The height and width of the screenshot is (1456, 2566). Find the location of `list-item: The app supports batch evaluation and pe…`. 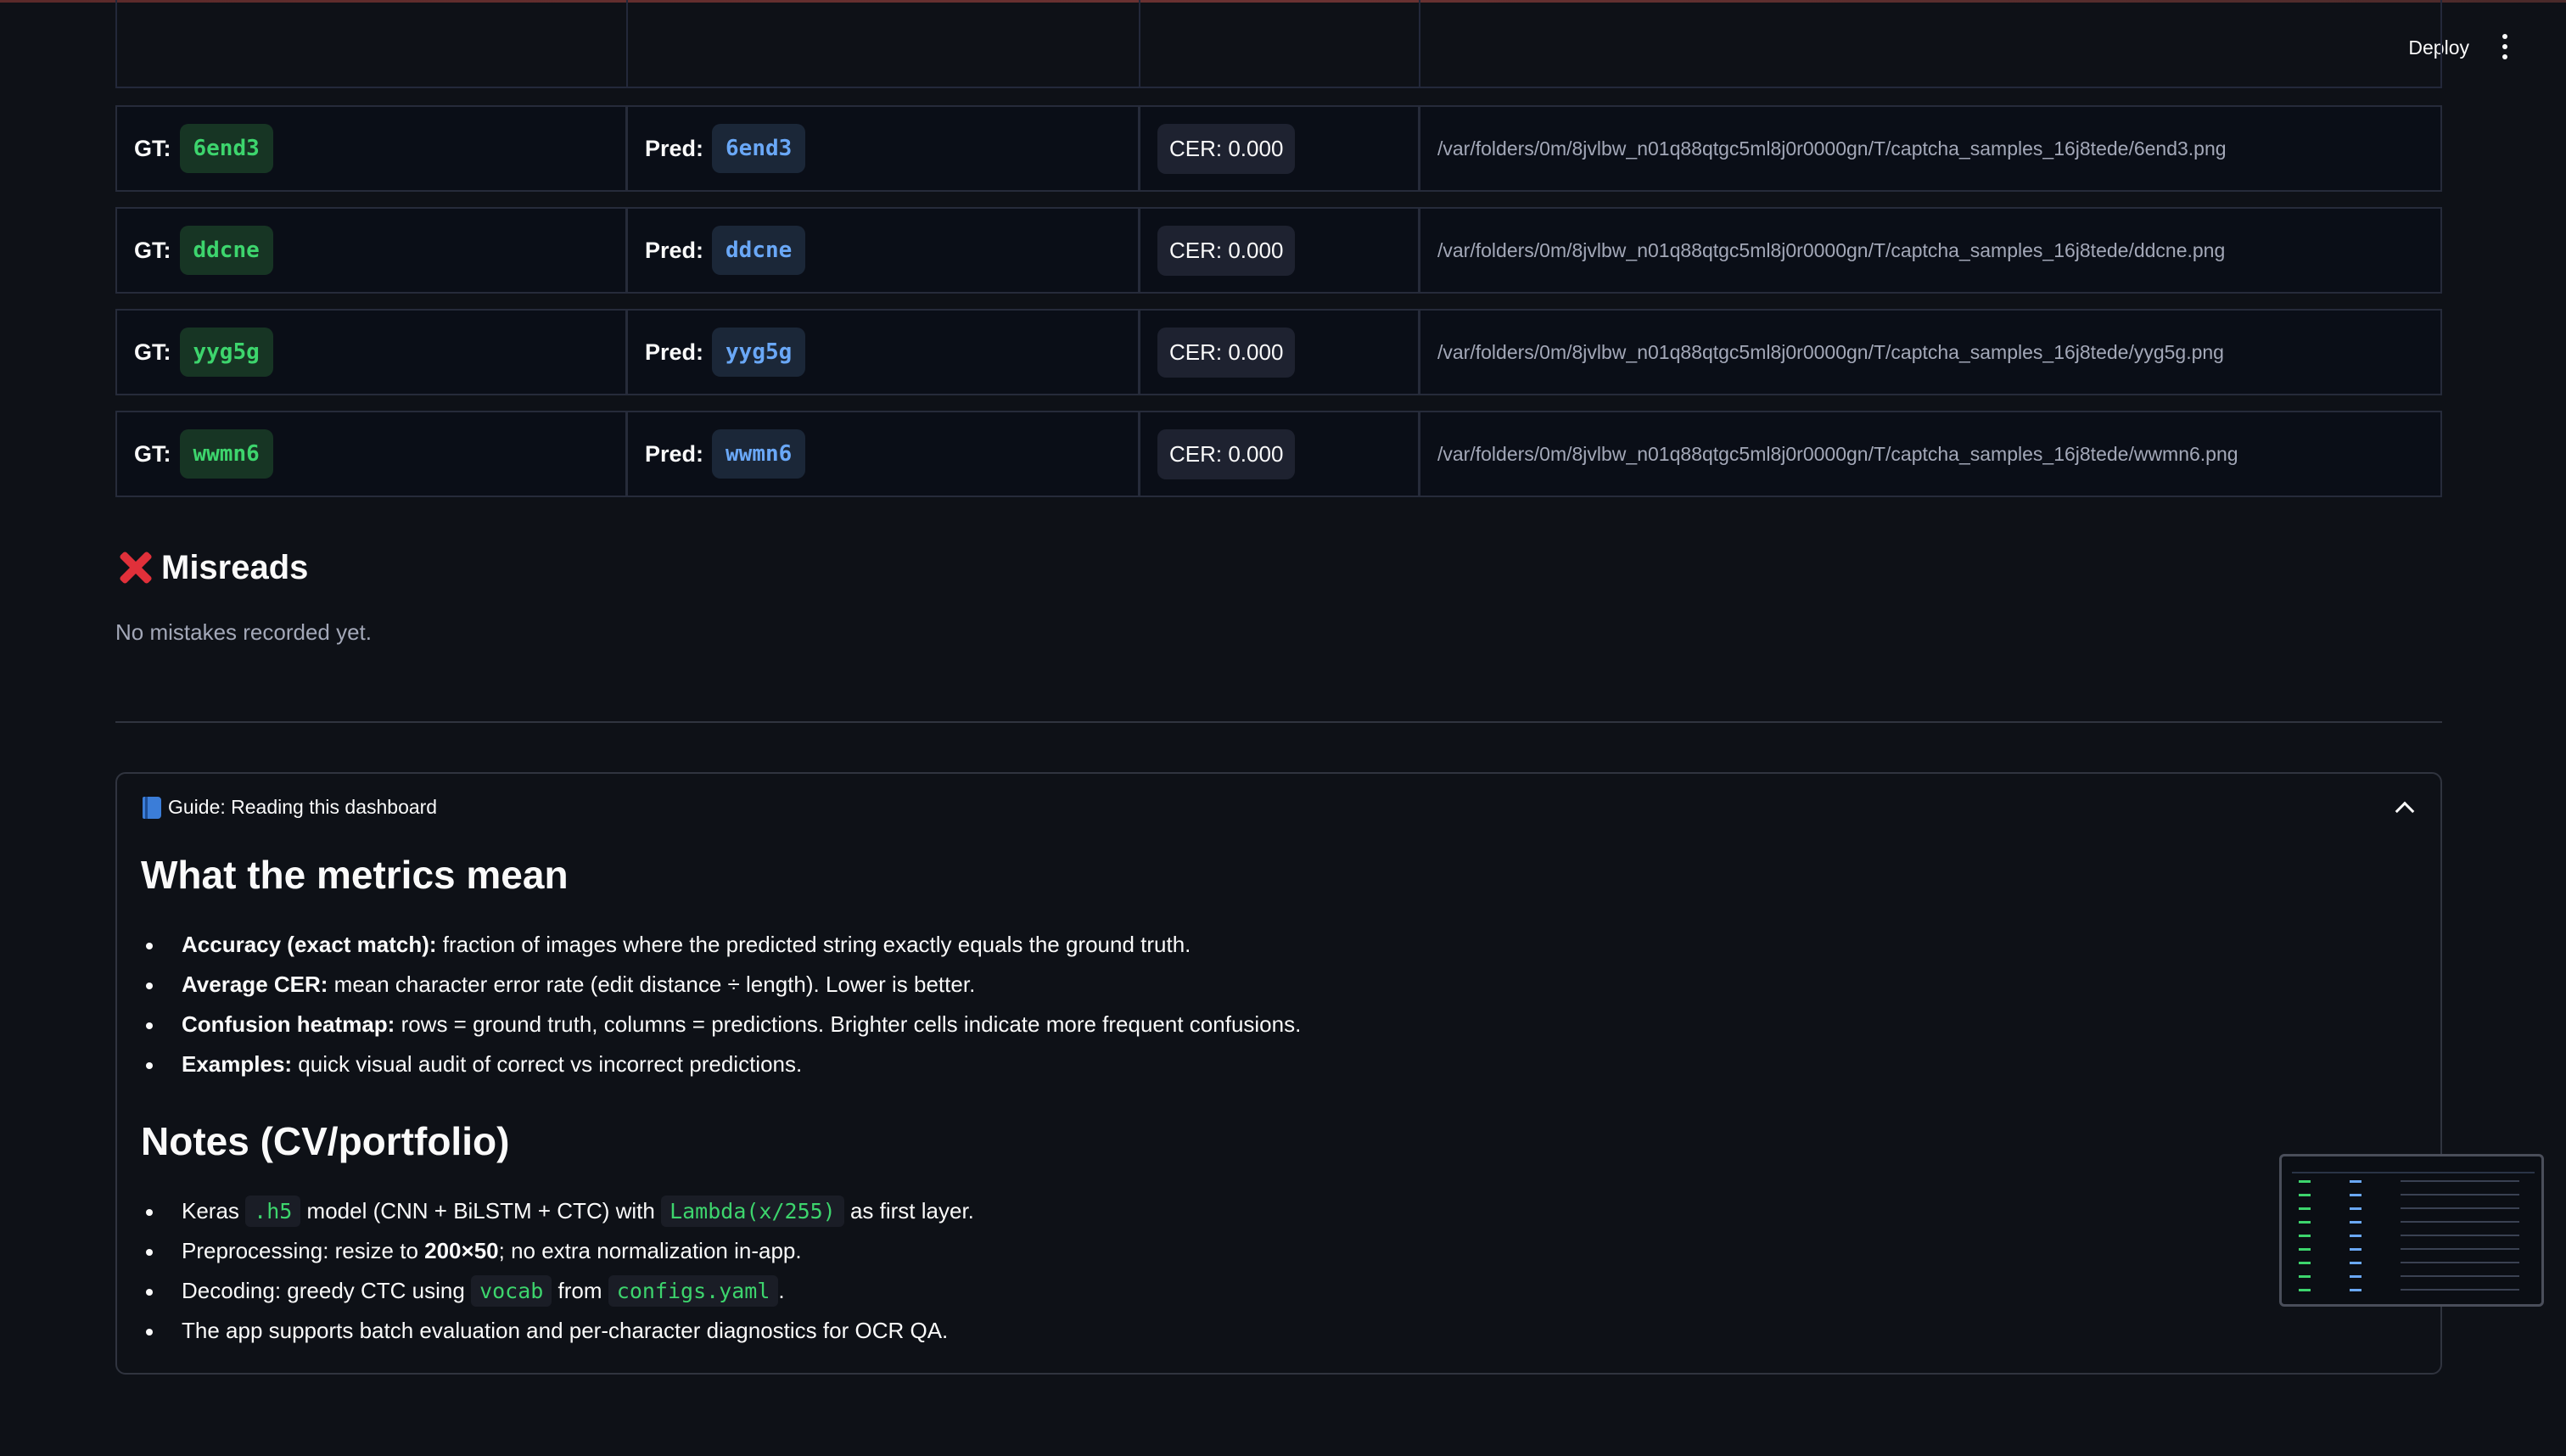

list-item: The app supports batch evaluation and pe… is located at coordinates (1244, 1331).